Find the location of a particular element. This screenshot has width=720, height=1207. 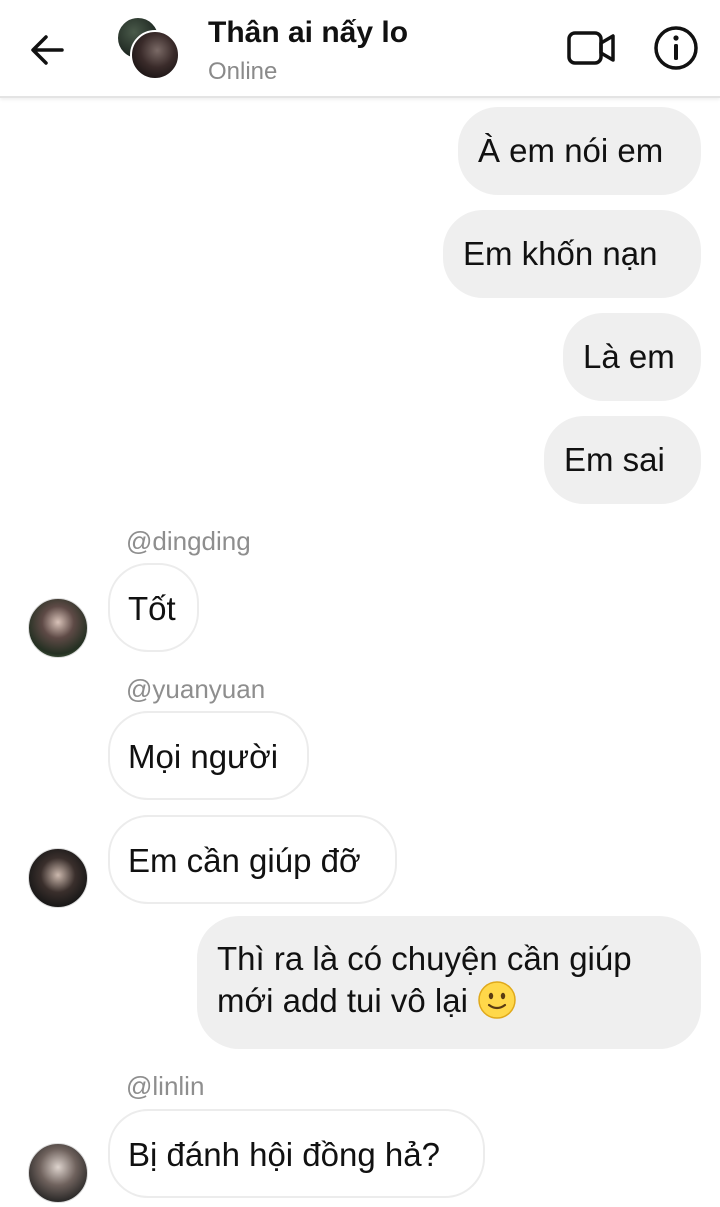

incoming-message: Em cần giúp đỡ is located at coordinates (252, 859).